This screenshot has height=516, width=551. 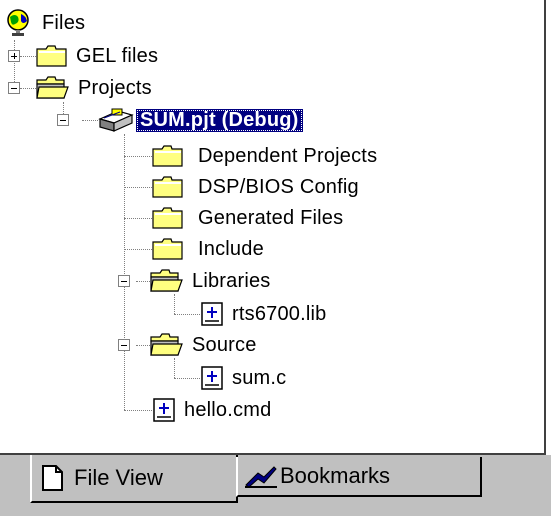 I want to click on tree-item-rts6700-lib: rts6700.lib, so click(x=263, y=314).